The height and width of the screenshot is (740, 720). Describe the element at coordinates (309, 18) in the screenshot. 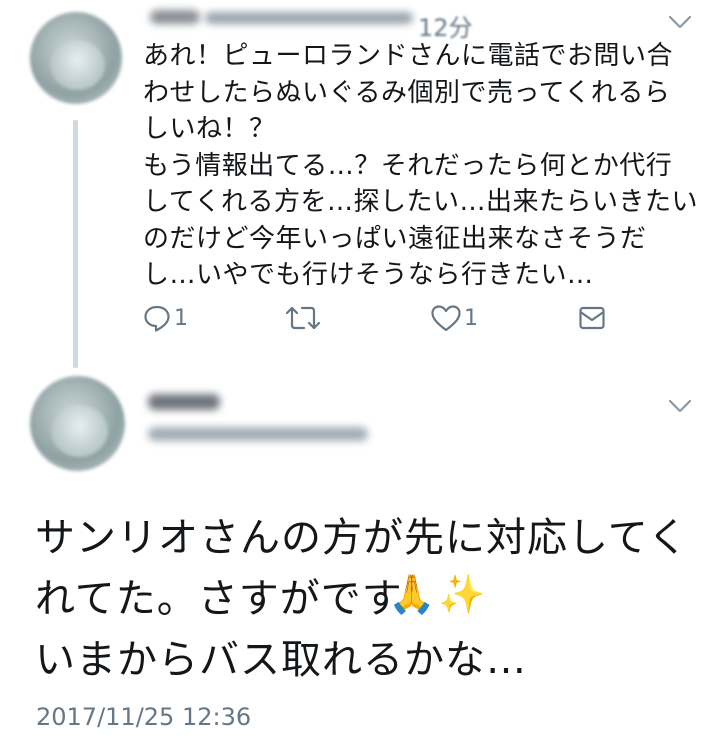

I see `reply-author-handle-blurred` at that location.